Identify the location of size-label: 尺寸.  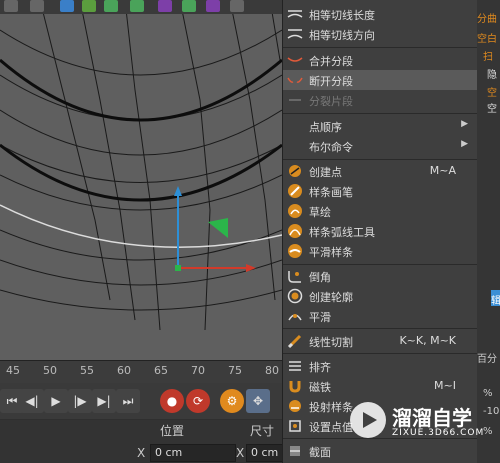
(262, 431).